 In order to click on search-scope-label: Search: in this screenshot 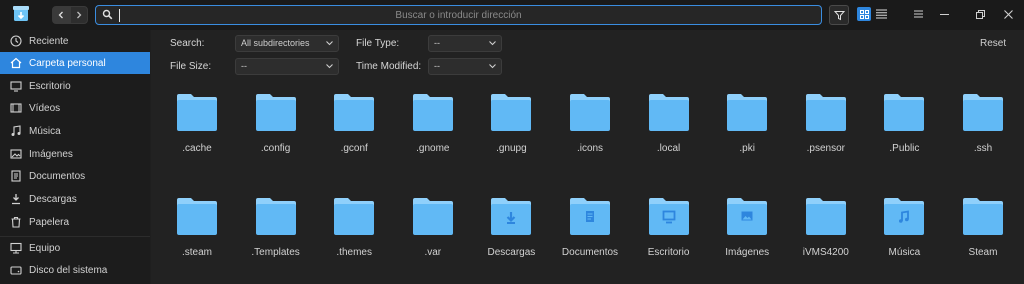, I will do `click(187, 43)`.